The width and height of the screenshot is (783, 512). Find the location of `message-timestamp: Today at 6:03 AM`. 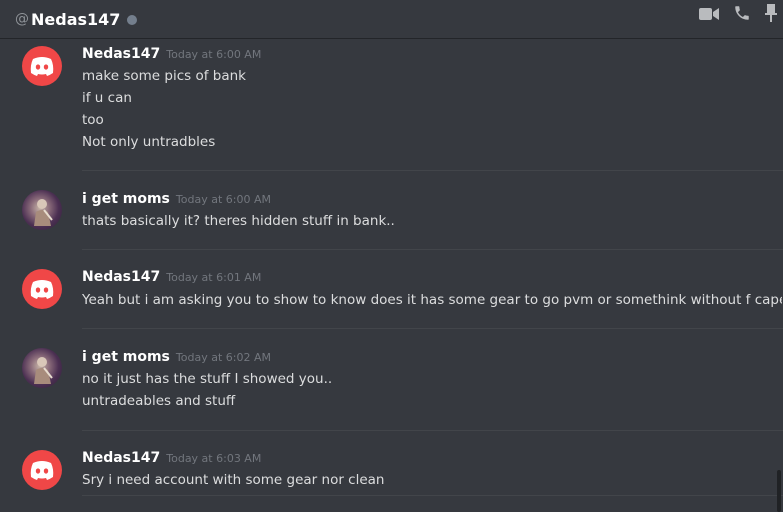

message-timestamp: Today at 6:03 AM is located at coordinates (214, 458).